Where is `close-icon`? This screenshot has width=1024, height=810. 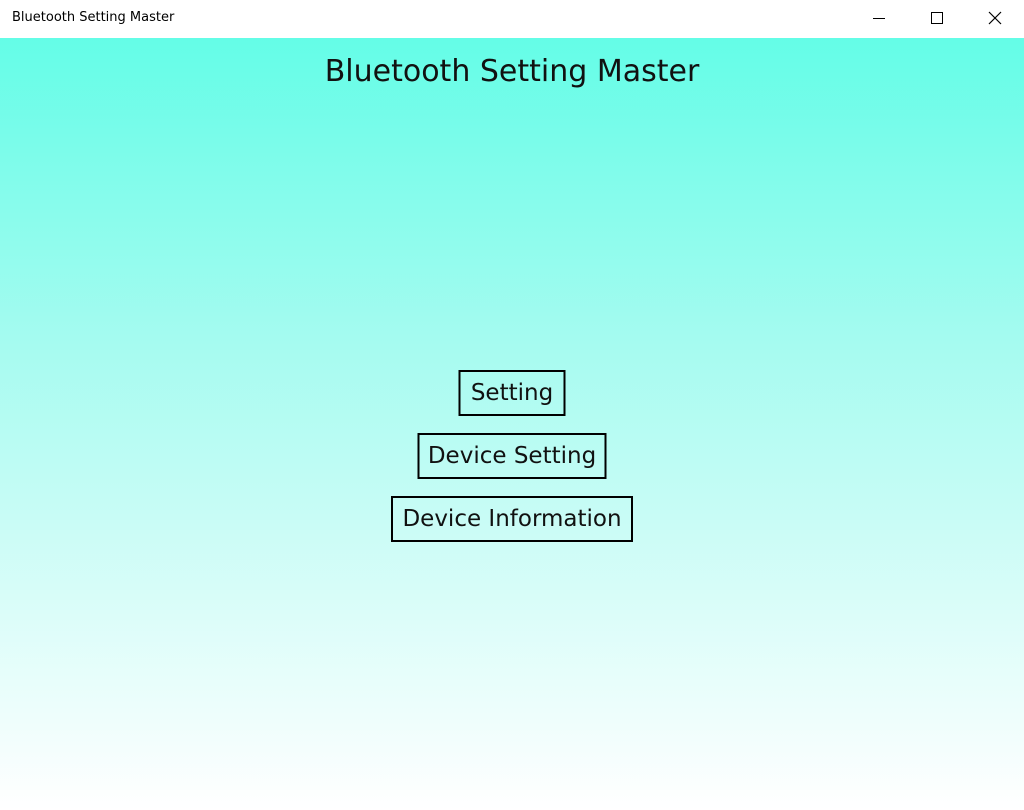
close-icon is located at coordinates (995, 18).